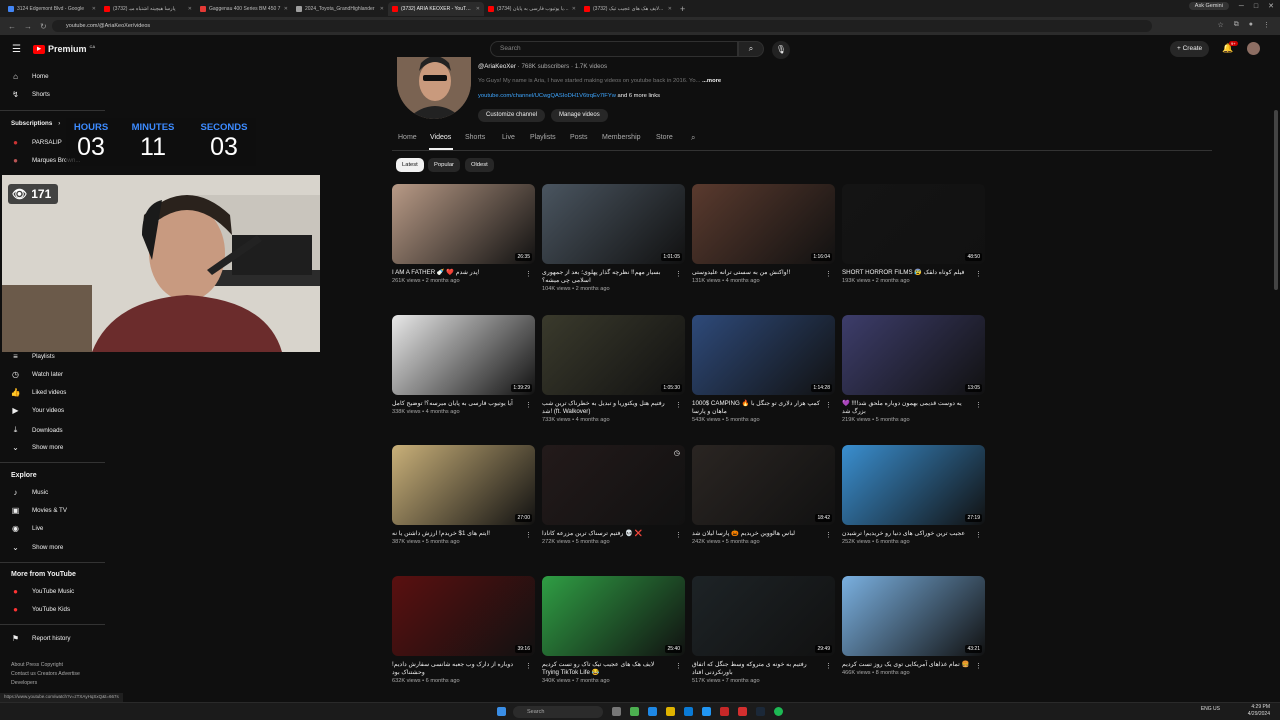 The image size is (1280, 720). Describe the element at coordinates (64, 49) in the screenshot. I see `youtube-premium-logo: ▶ Premium CA` at that location.